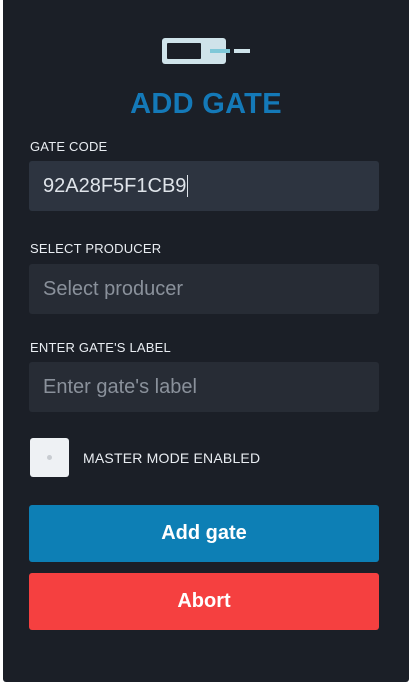 This screenshot has width=415, height=685. Describe the element at coordinates (188, 186) in the screenshot. I see `text-caret` at that location.